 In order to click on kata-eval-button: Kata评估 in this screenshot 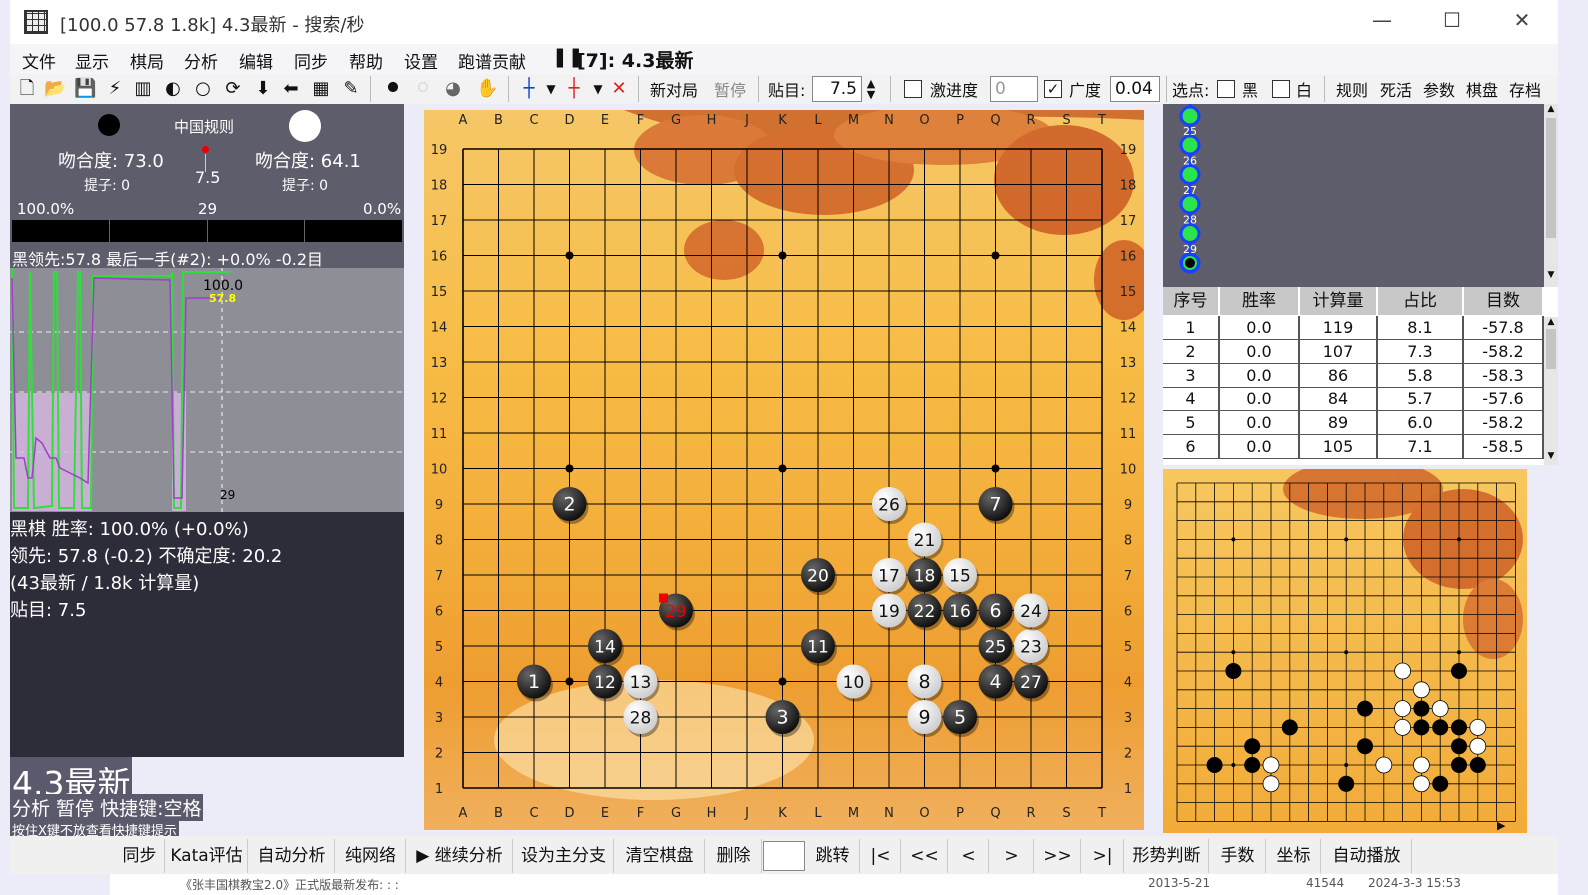, I will do `click(207, 856)`.